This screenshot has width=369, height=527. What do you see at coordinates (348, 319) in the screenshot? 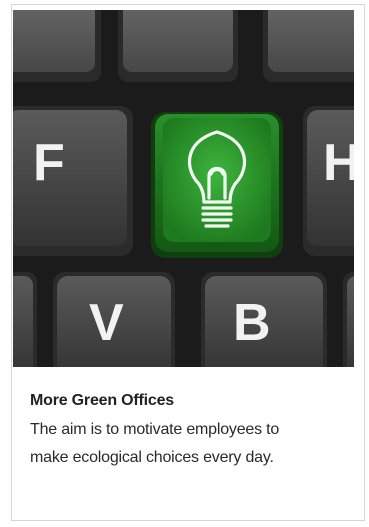
I see `key-bottom-right` at bounding box center [348, 319].